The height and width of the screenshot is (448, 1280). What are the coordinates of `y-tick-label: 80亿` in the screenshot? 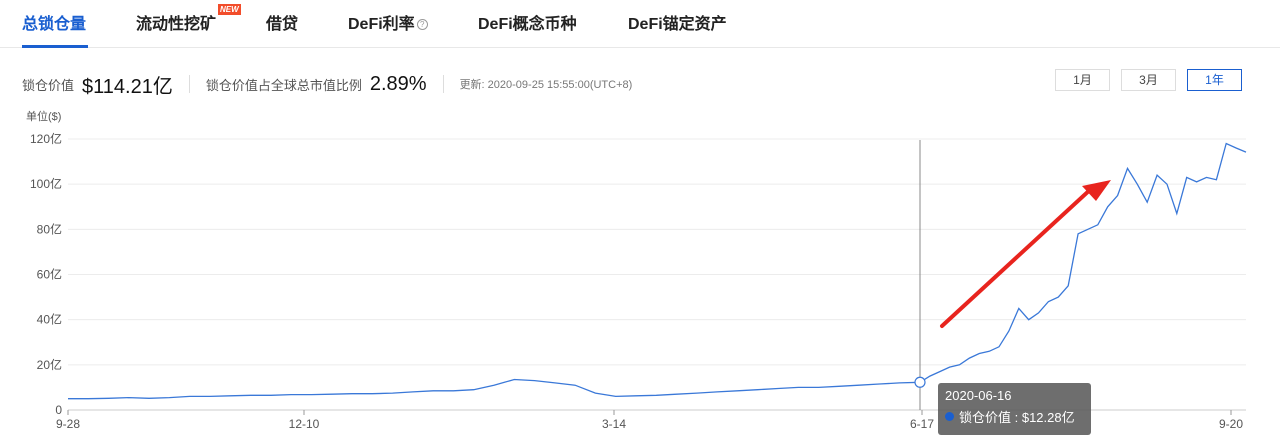 It's located at (49, 228).